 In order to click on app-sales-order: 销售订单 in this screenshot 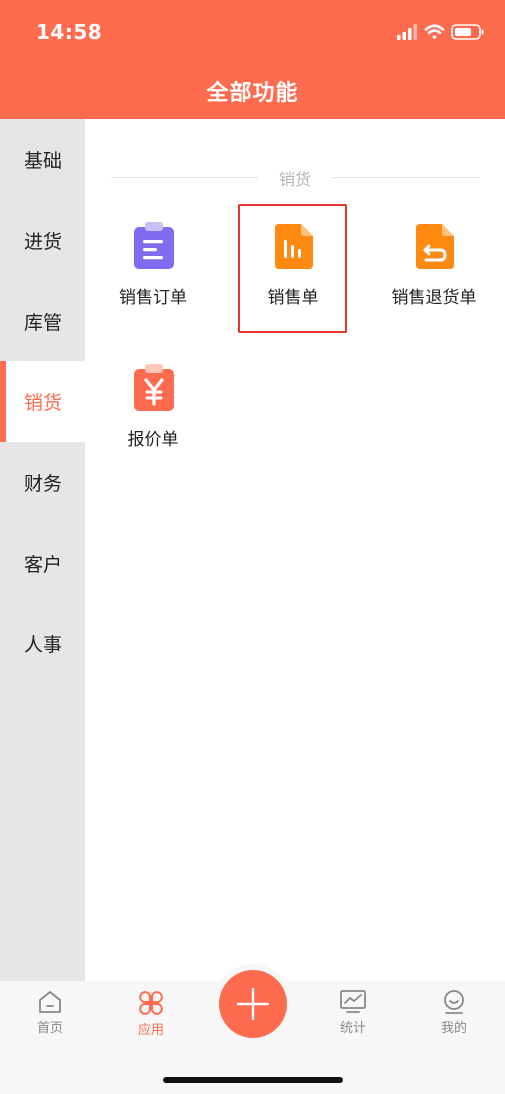, I will do `click(153, 260)`.